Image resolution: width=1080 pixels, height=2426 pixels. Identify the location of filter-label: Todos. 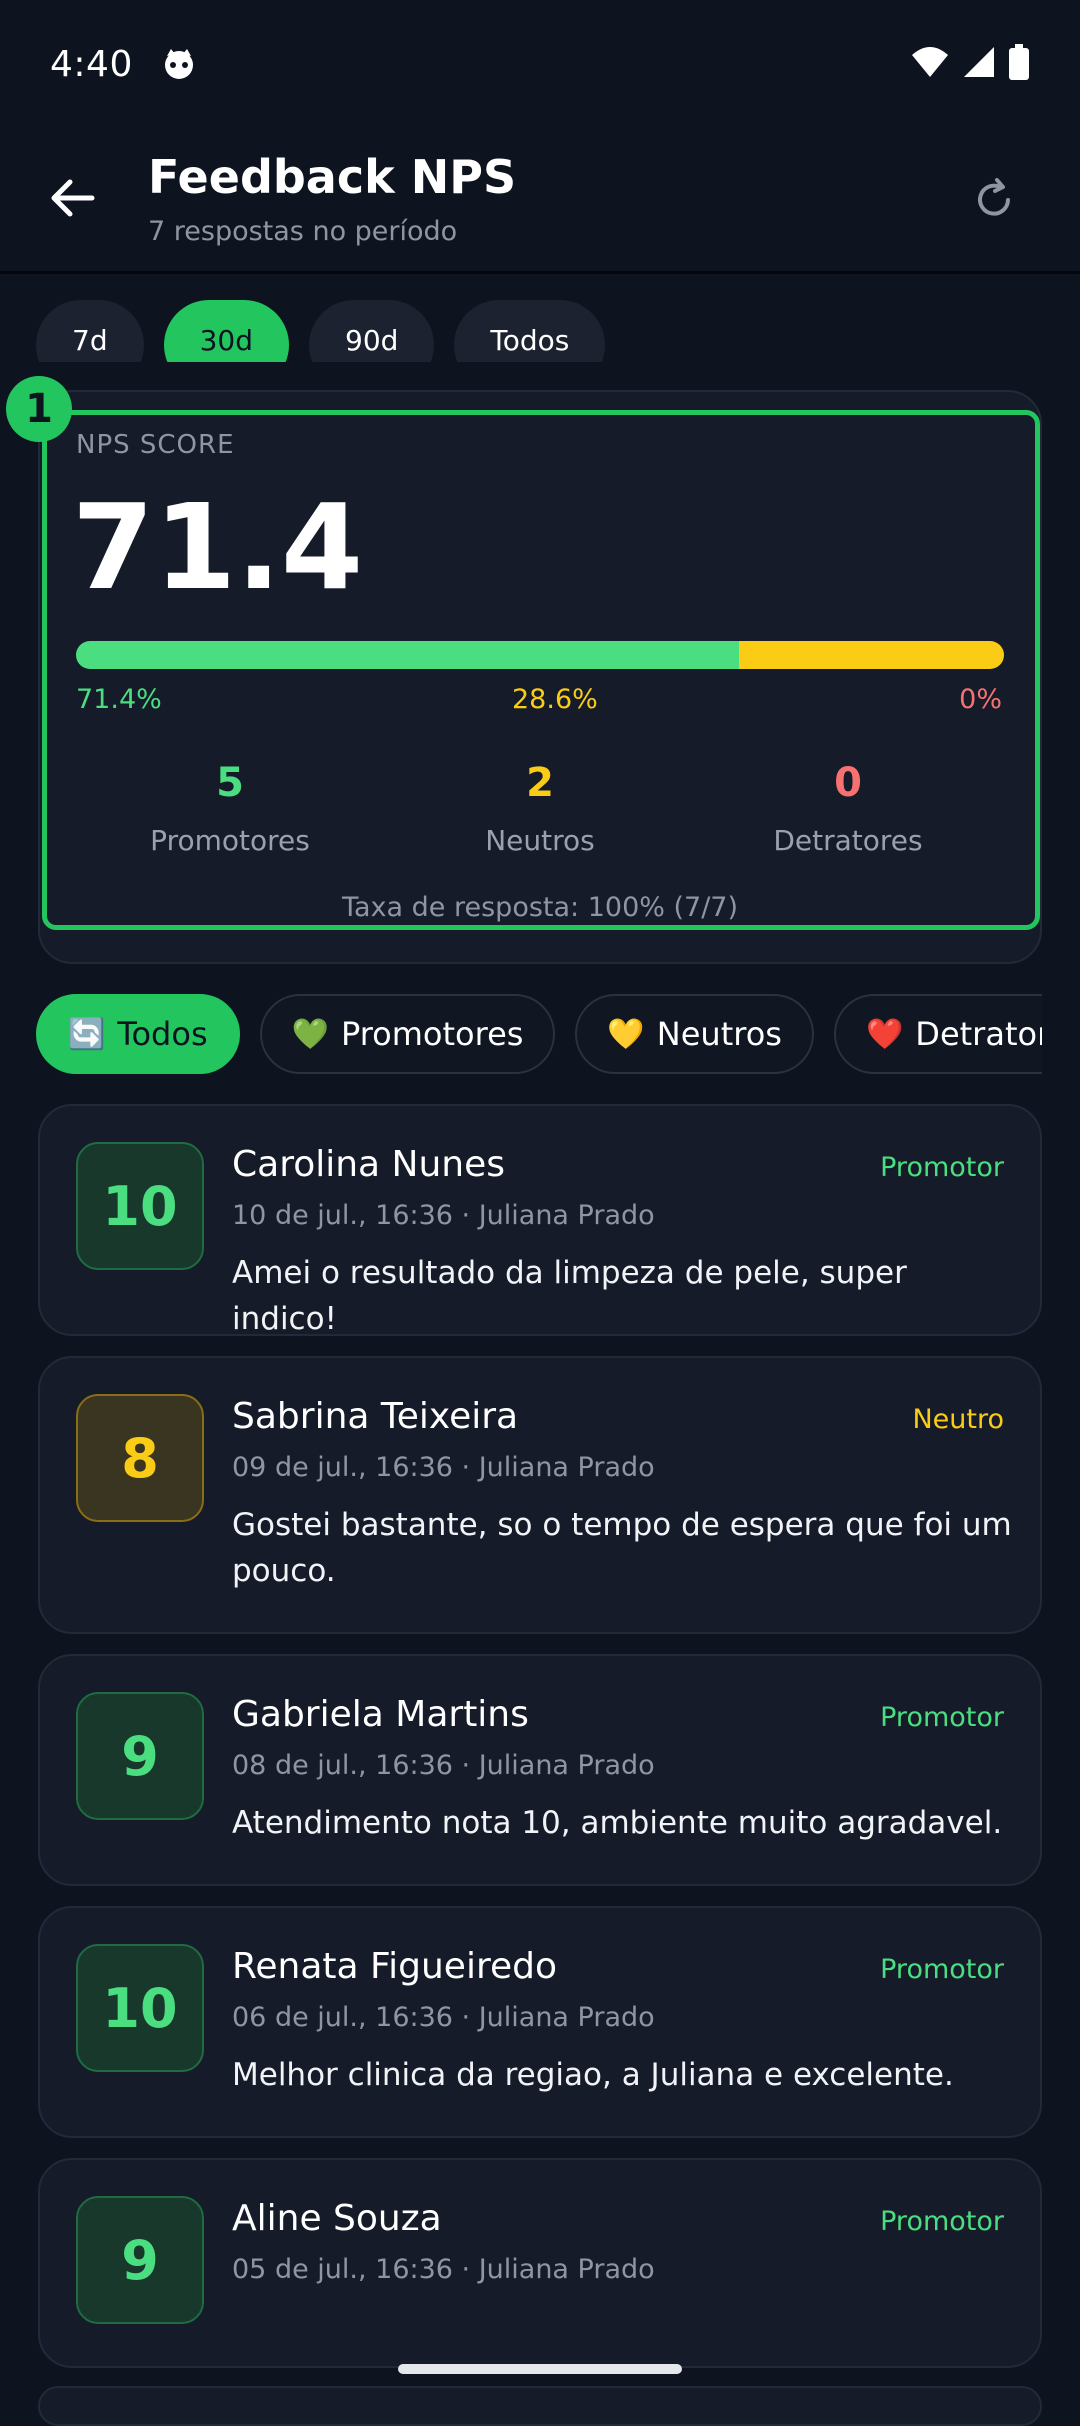
(162, 1034).